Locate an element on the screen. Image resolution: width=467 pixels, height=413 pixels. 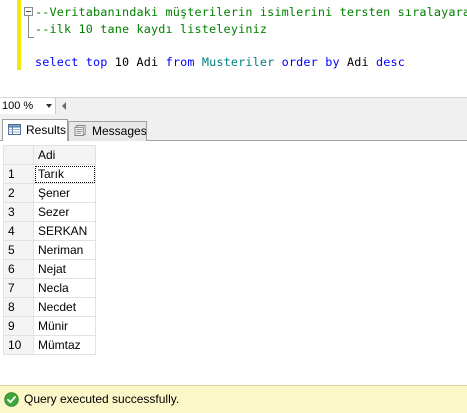
code-line-comment-2: --ilk 10 tane kaydı listeleyiniz is located at coordinates (151, 29).